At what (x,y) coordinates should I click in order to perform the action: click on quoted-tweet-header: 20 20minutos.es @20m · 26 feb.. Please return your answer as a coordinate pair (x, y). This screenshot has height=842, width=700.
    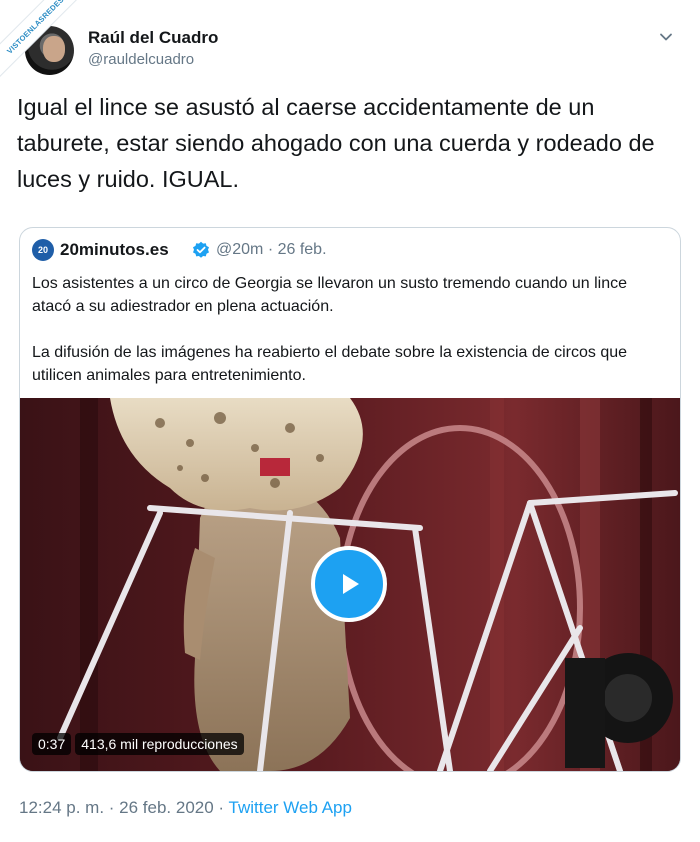
    Looking at the image, I should click on (347, 251).